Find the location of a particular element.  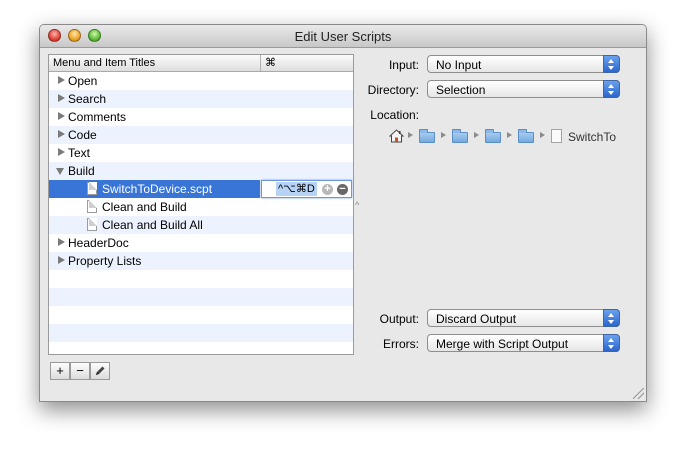

errors-popup: Merge with Script Output is located at coordinates (523, 343).